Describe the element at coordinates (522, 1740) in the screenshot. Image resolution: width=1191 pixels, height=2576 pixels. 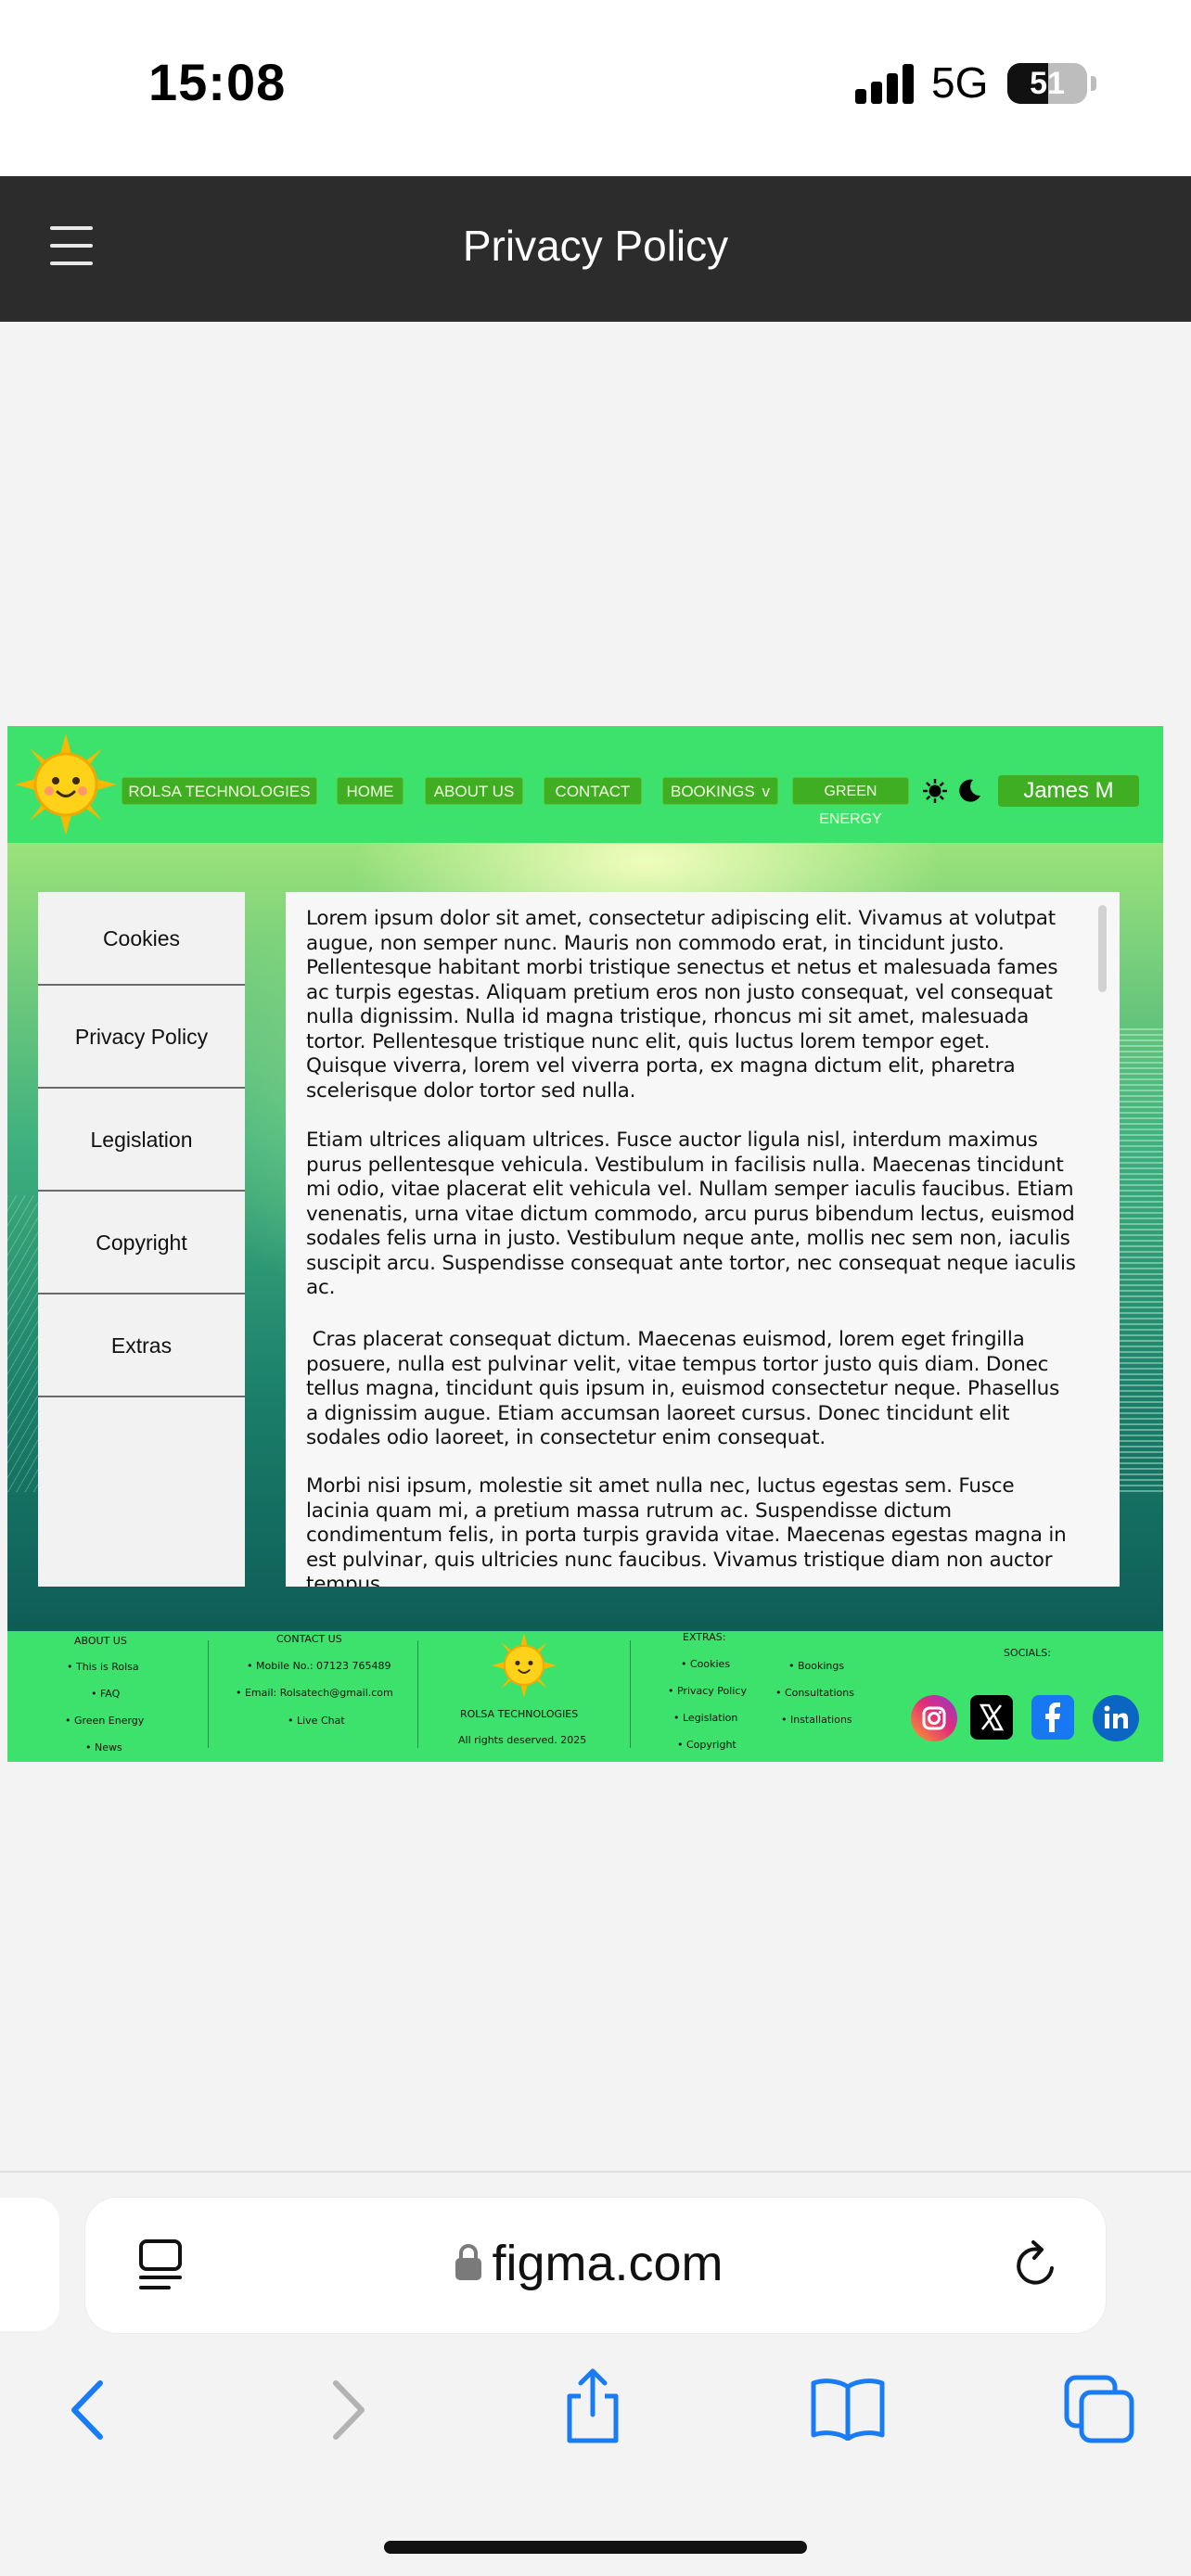
I see `footer-copyright: All rights deserved. 2025` at that location.